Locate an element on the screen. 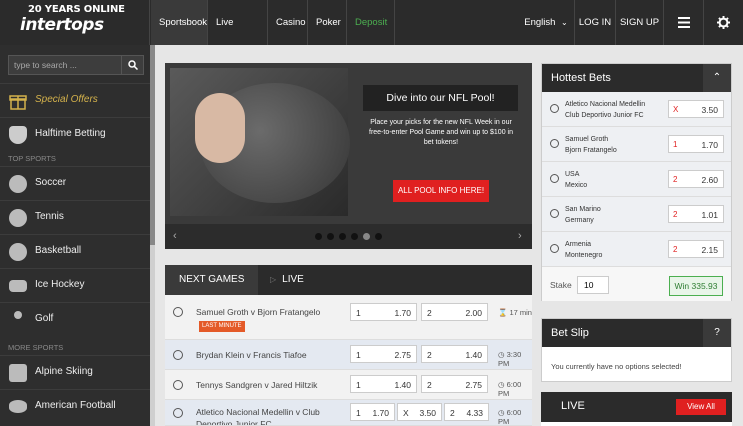 The height and width of the screenshot is (426, 743). sidebar-item-american-football: American Football is located at coordinates (75, 406).